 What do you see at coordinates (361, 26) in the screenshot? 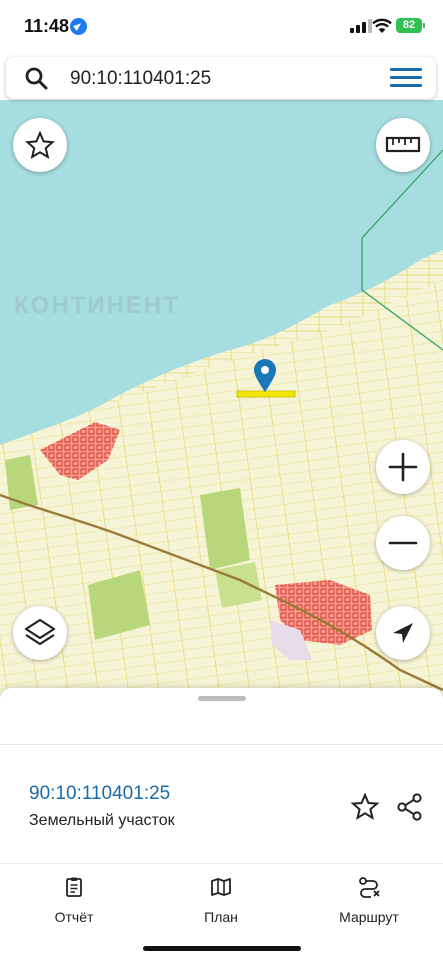
I see `signal-icon` at bounding box center [361, 26].